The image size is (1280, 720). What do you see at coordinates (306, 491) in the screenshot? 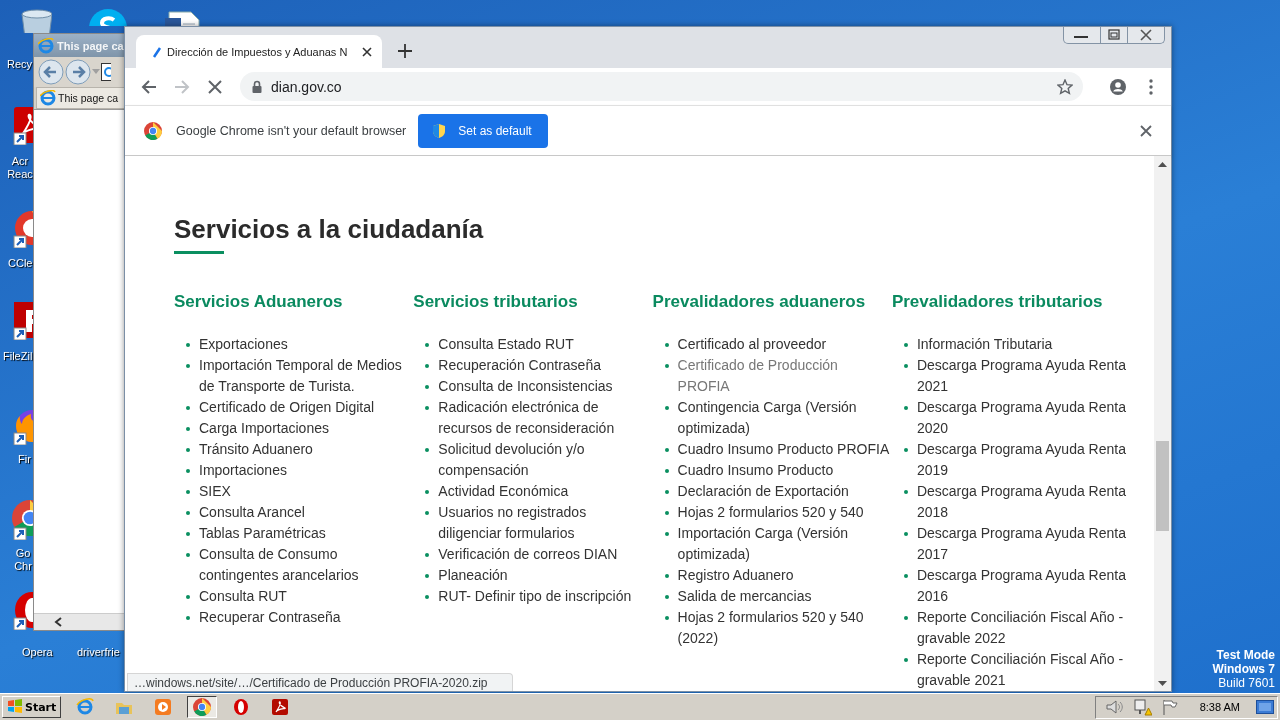
I see `service-link: SIEX` at bounding box center [306, 491].